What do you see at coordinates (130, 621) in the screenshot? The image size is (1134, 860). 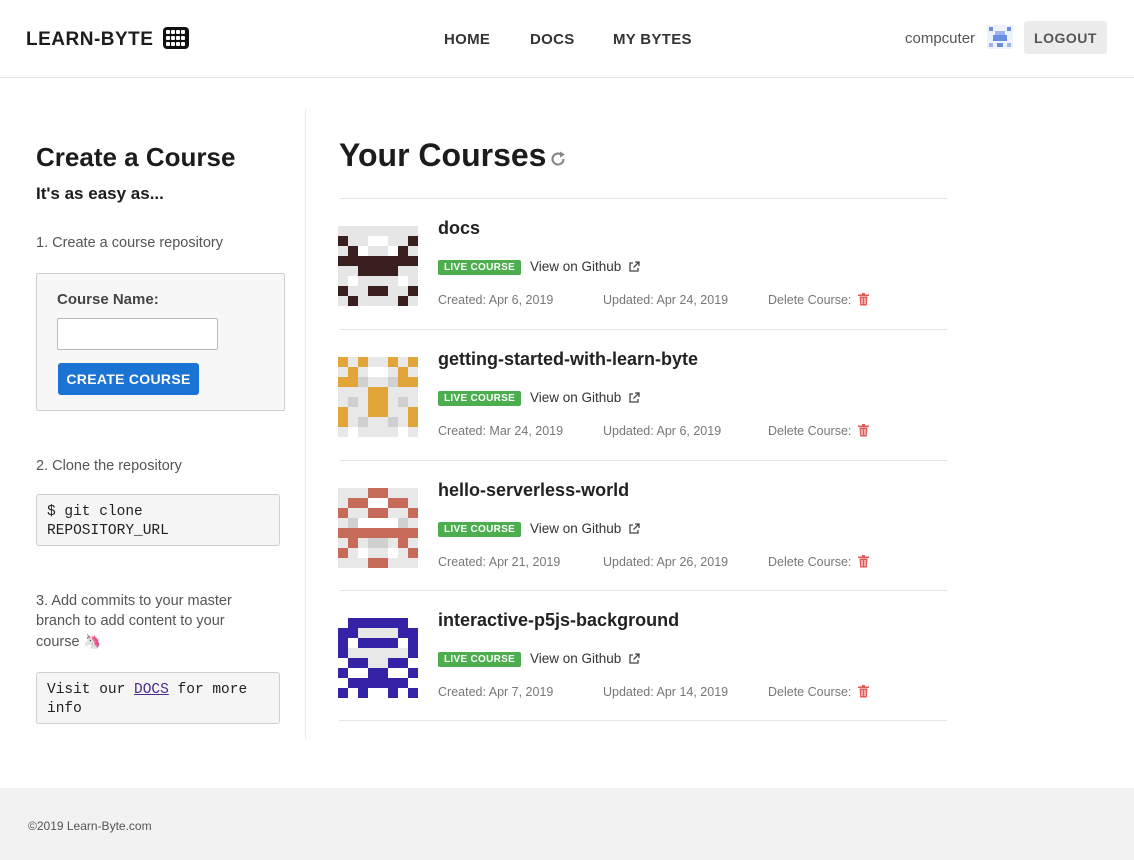 I see `step-3-line-2: branch to add content to your` at bounding box center [130, 621].